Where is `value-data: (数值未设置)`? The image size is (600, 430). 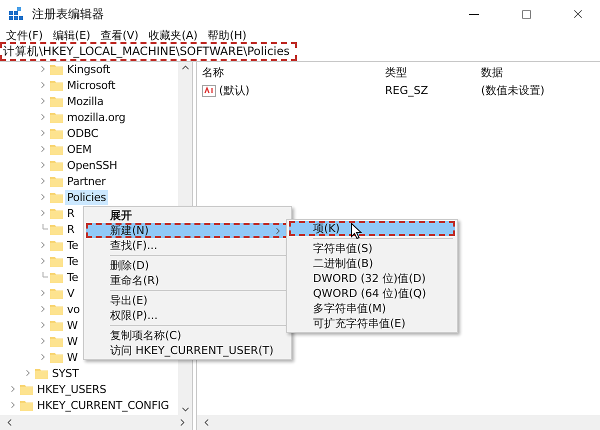
value-data: (数值未设置) is located at coordinates (513, 90).